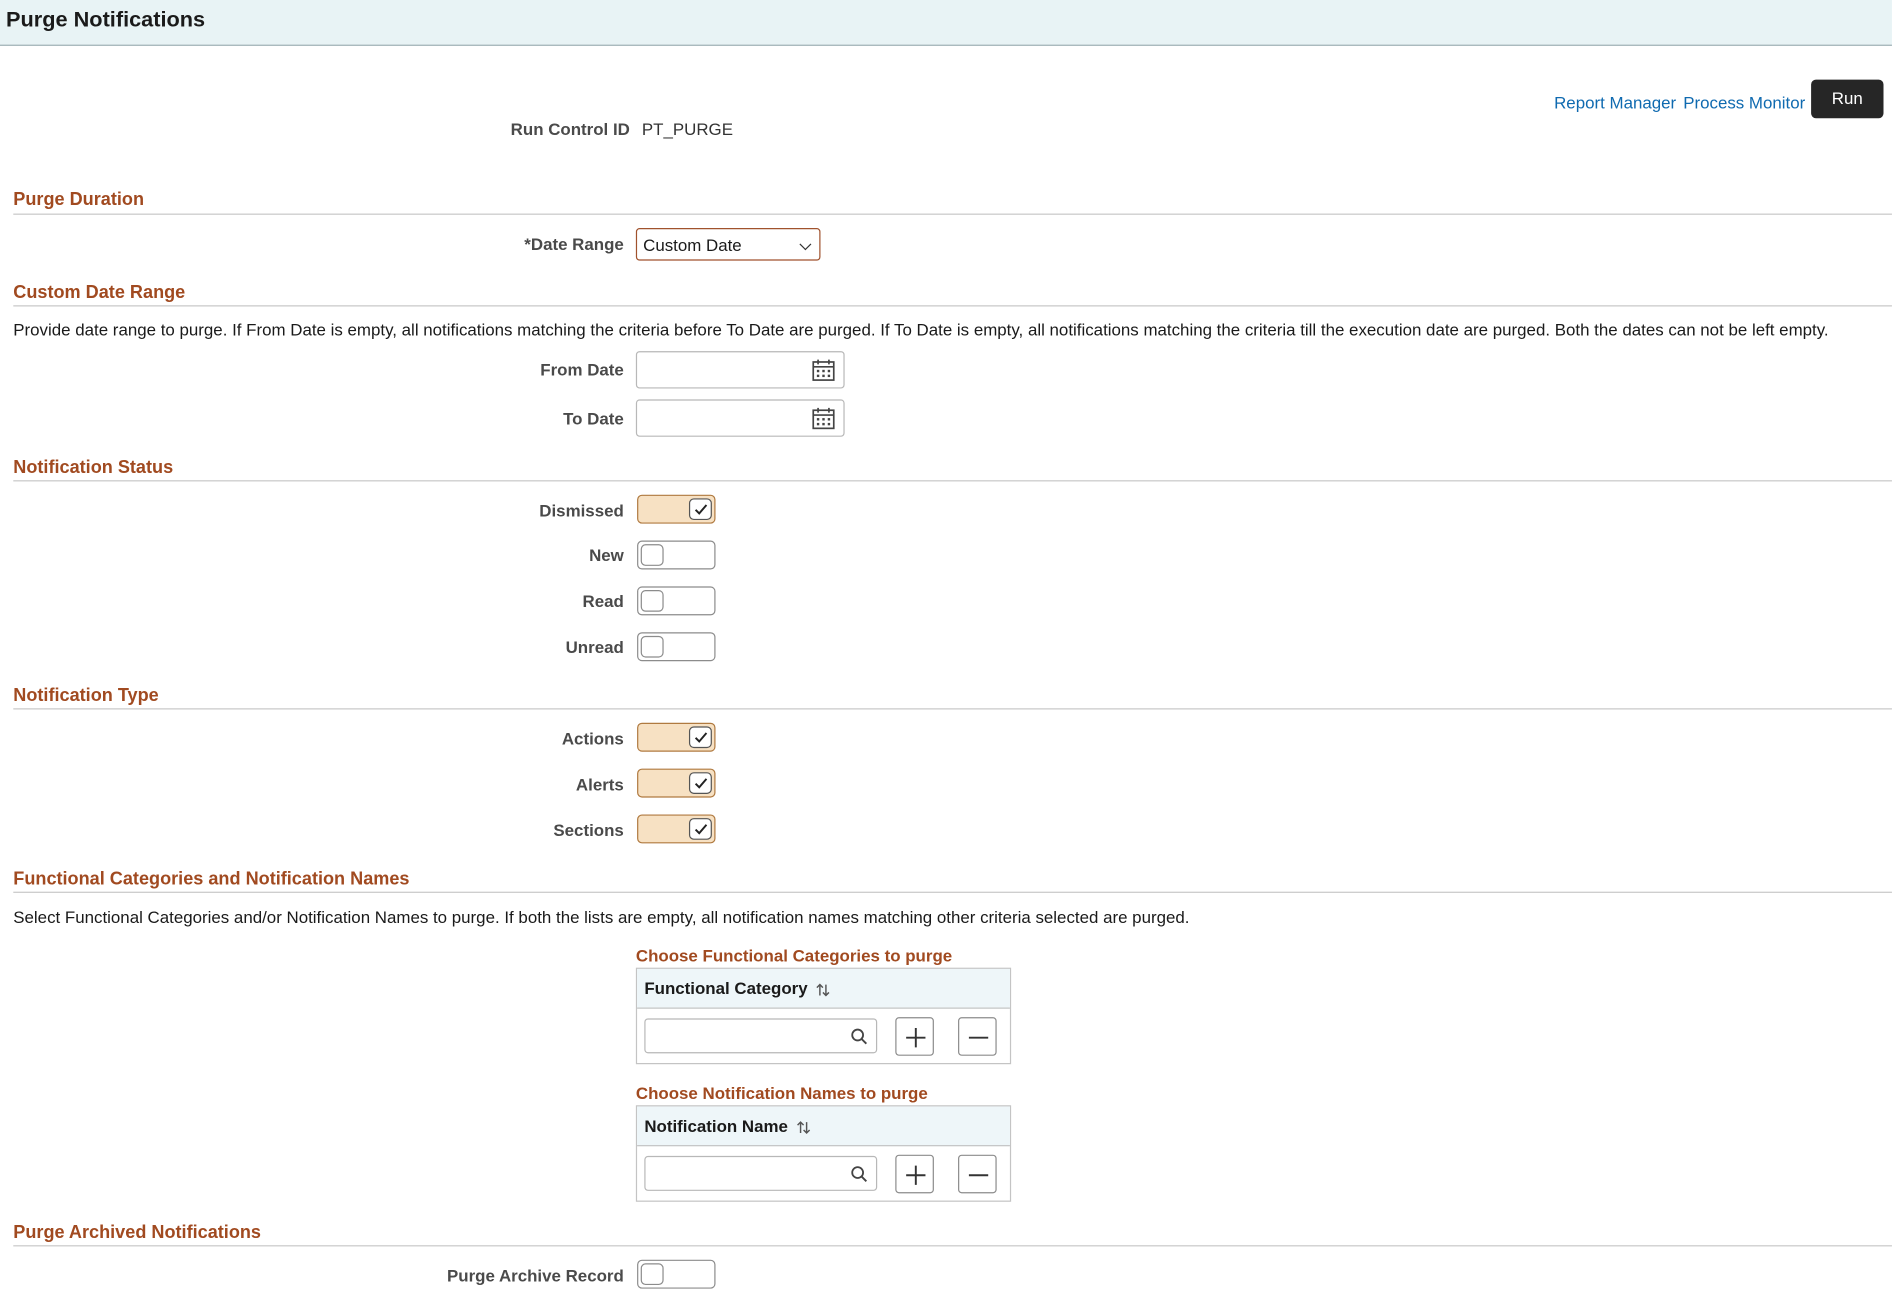  I want to click on status-read-toggle, so click(676, 601).